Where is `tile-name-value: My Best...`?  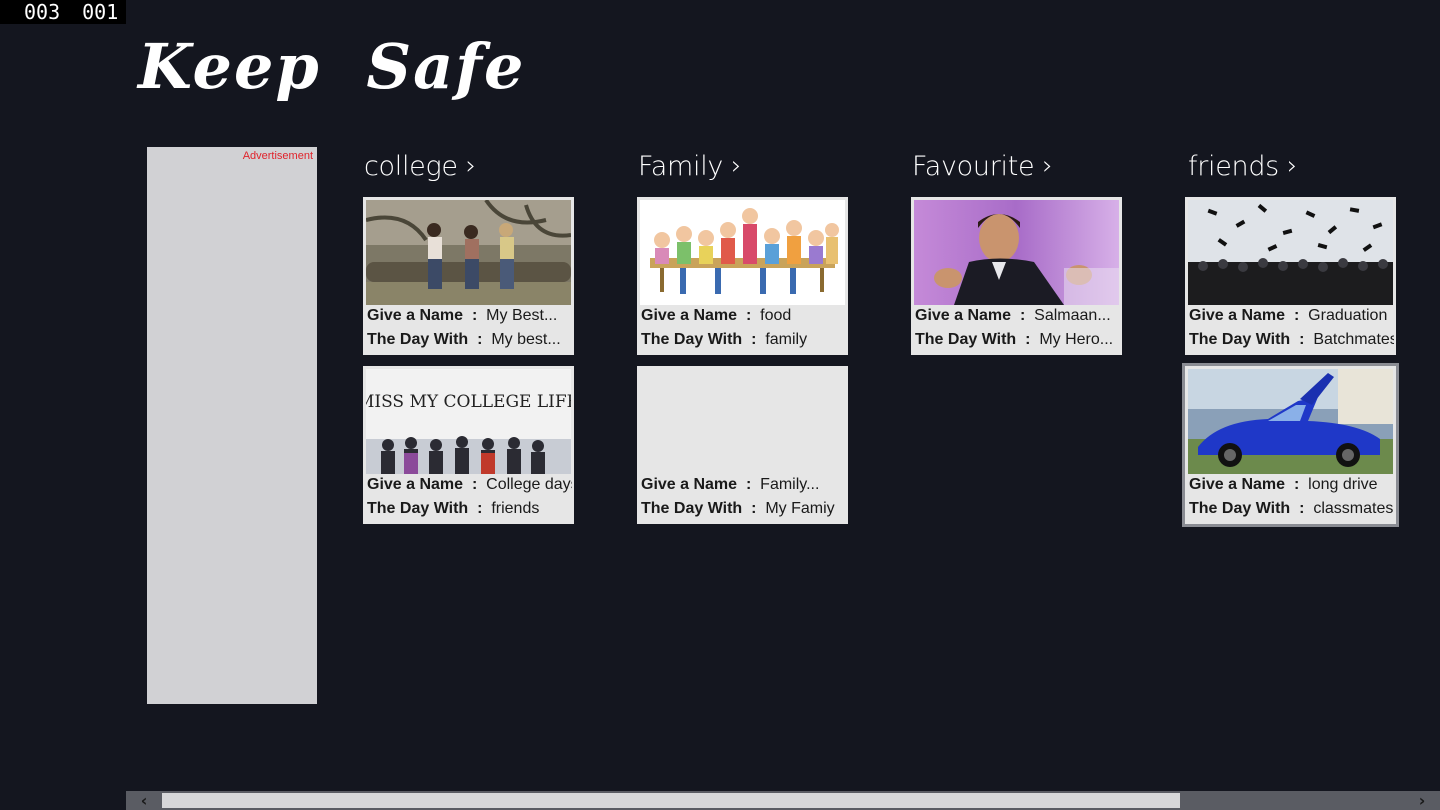
tile-name-value: My Best... is located at coordinates (522, 315).